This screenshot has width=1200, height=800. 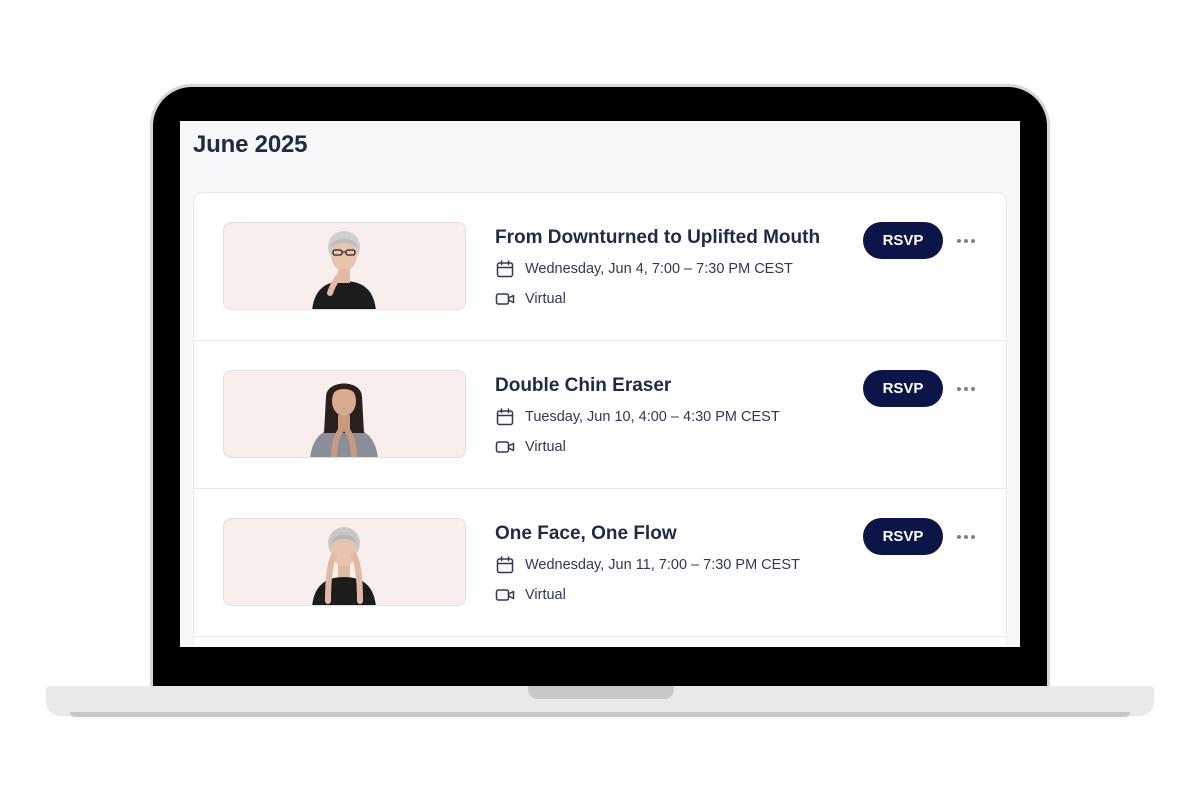 What do you see at coordinates (601, 692) in the screenshot?
I see `laptop-notch` at bounding box center [601, 692].